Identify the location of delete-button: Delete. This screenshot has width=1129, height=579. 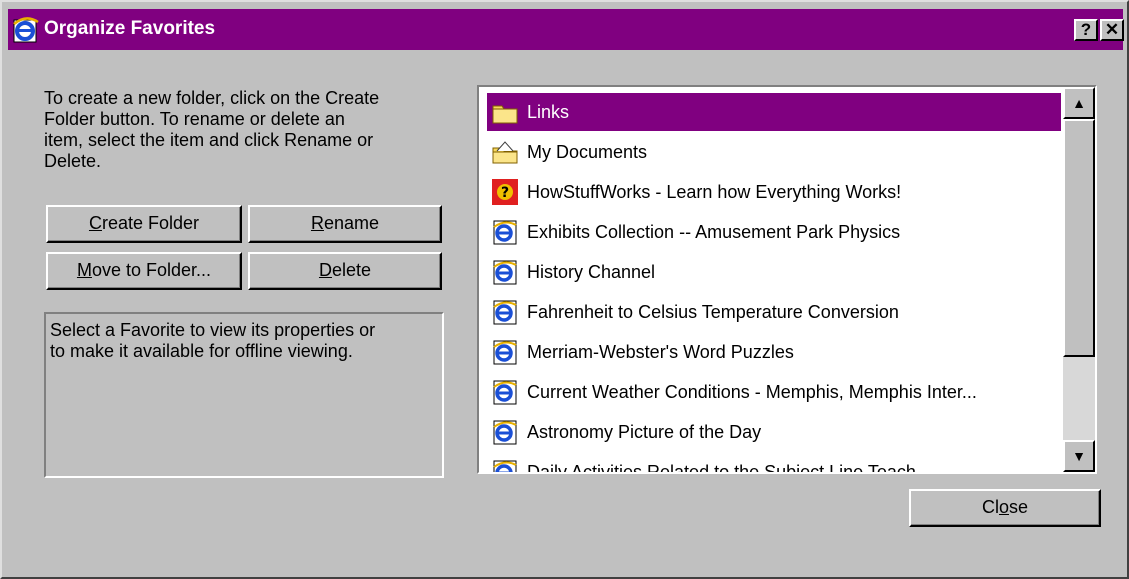
(345, 271).